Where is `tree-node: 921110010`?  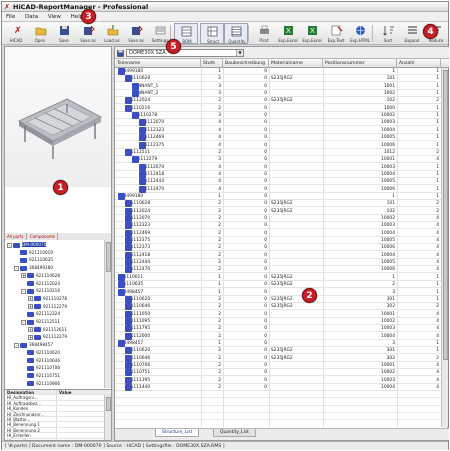 tree-node: 921110010 is located at coordinates (33, 252).